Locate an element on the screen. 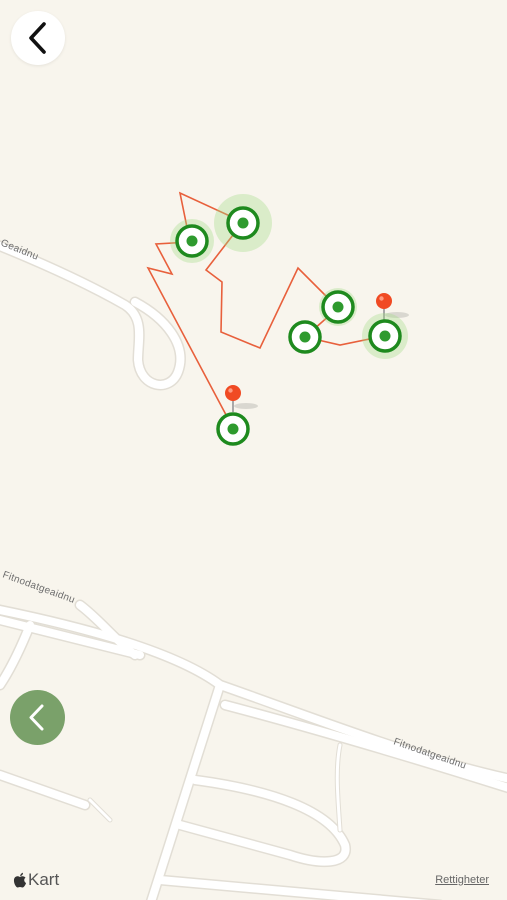 The width and height of the screenshot is (507, 900). previous-button is located at coordinates (37, 717).